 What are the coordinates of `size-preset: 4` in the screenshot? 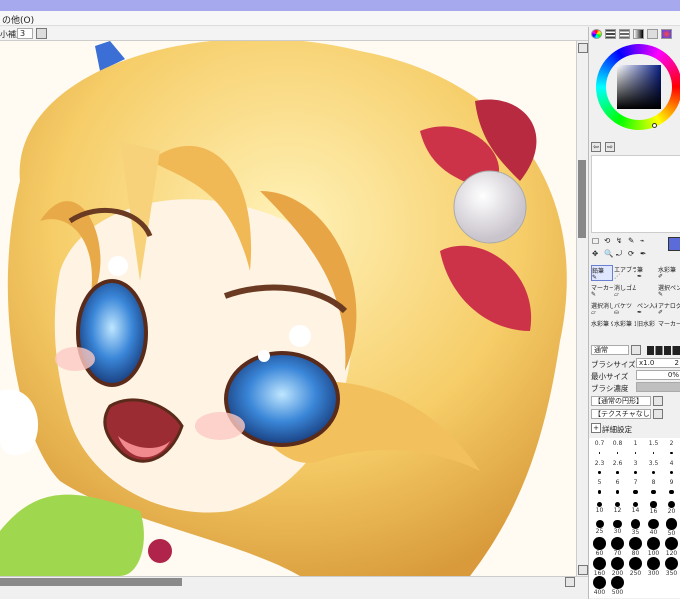 It's located at (671, 468).